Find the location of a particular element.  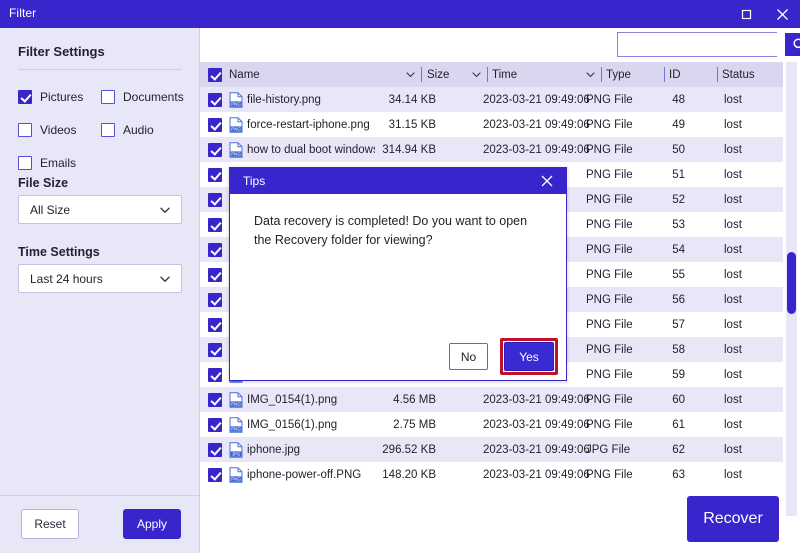

reset-button: Reset is located at coordinates (50, 524).